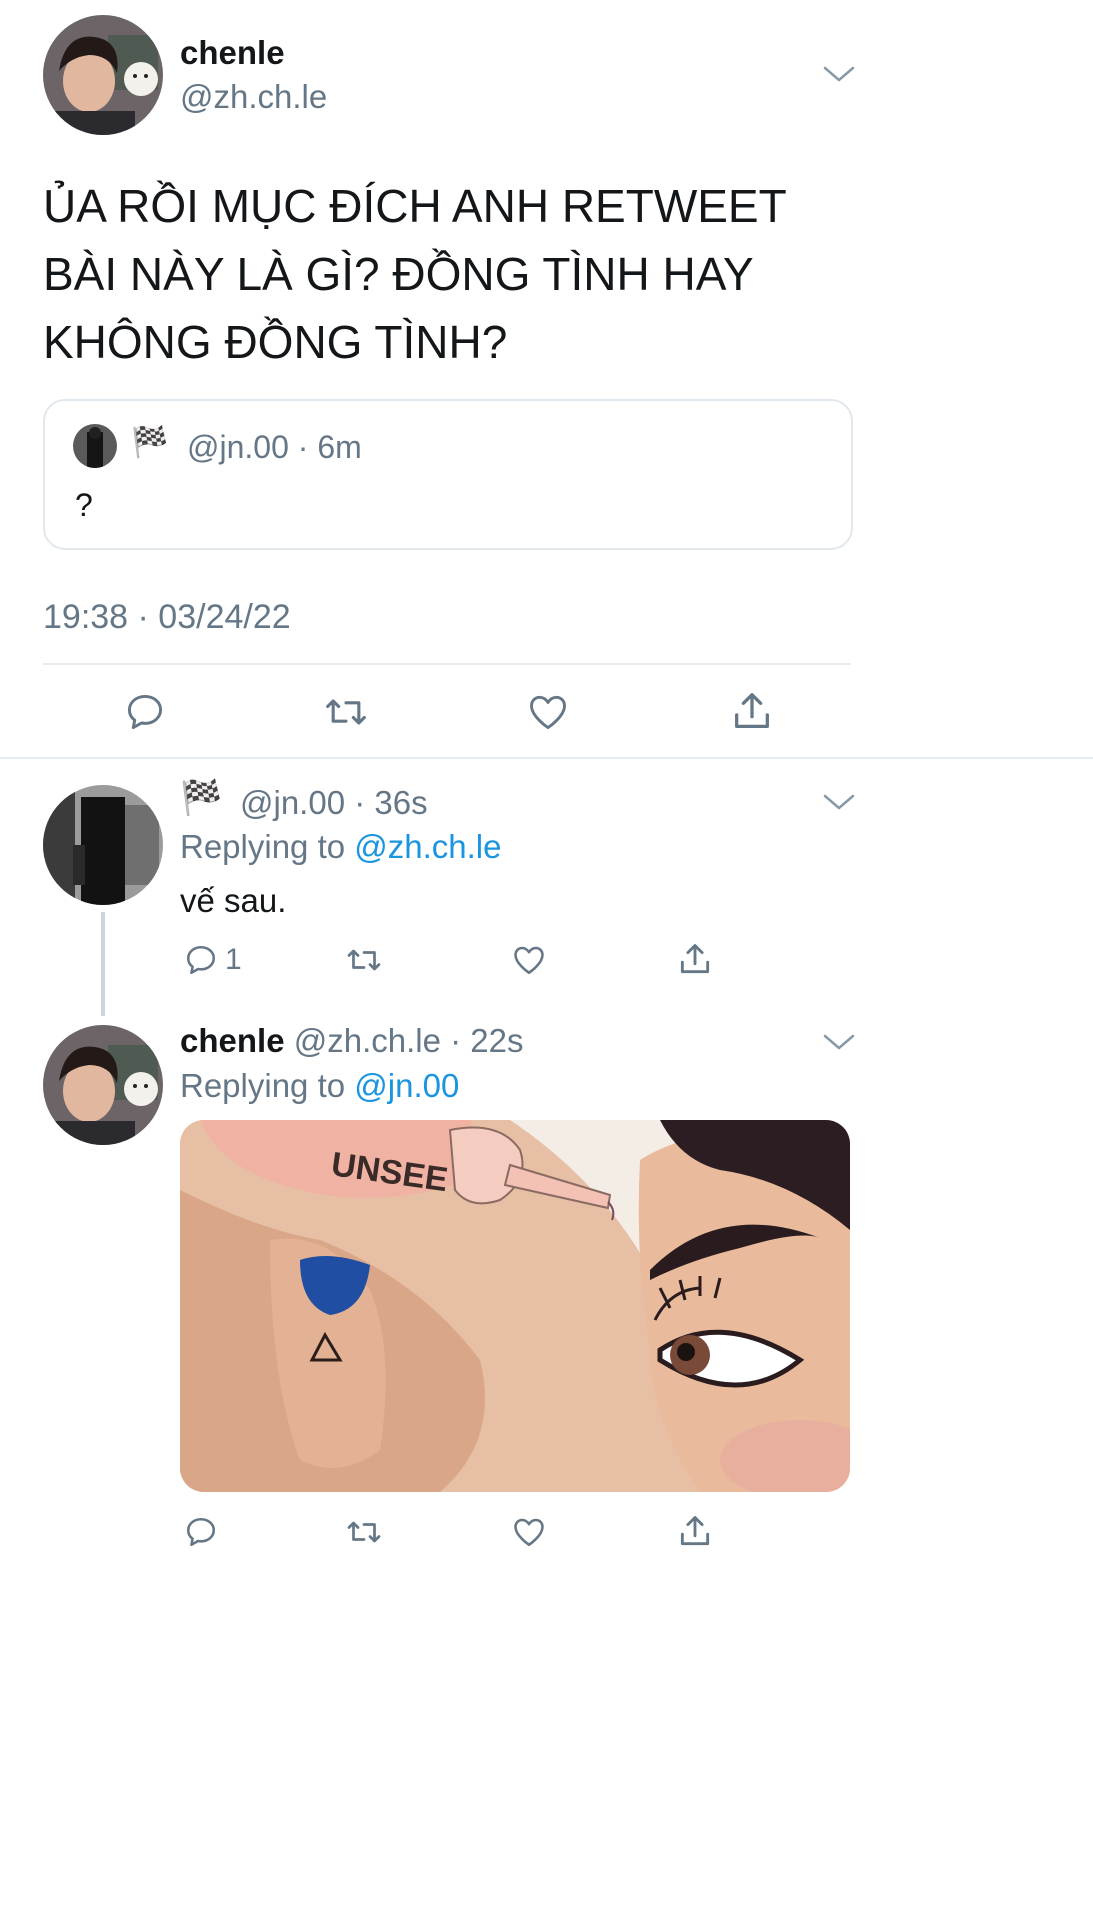 The height and width of the screenshot is (1920, 1093). What do you see at coordinates (233, 900) in the screenshot?
I see `reply1-text: vế sau.` at bounding box center [233, 900].